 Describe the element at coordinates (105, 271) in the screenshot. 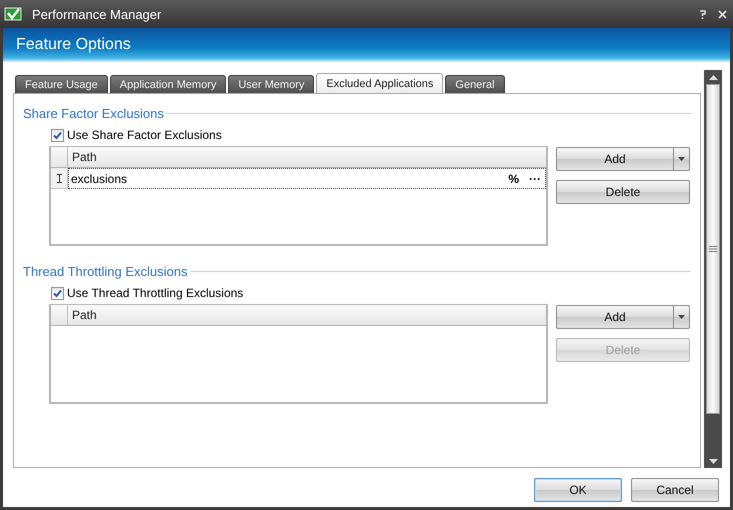

I see `section-title: Thread Throttling Exclusions` at that location.